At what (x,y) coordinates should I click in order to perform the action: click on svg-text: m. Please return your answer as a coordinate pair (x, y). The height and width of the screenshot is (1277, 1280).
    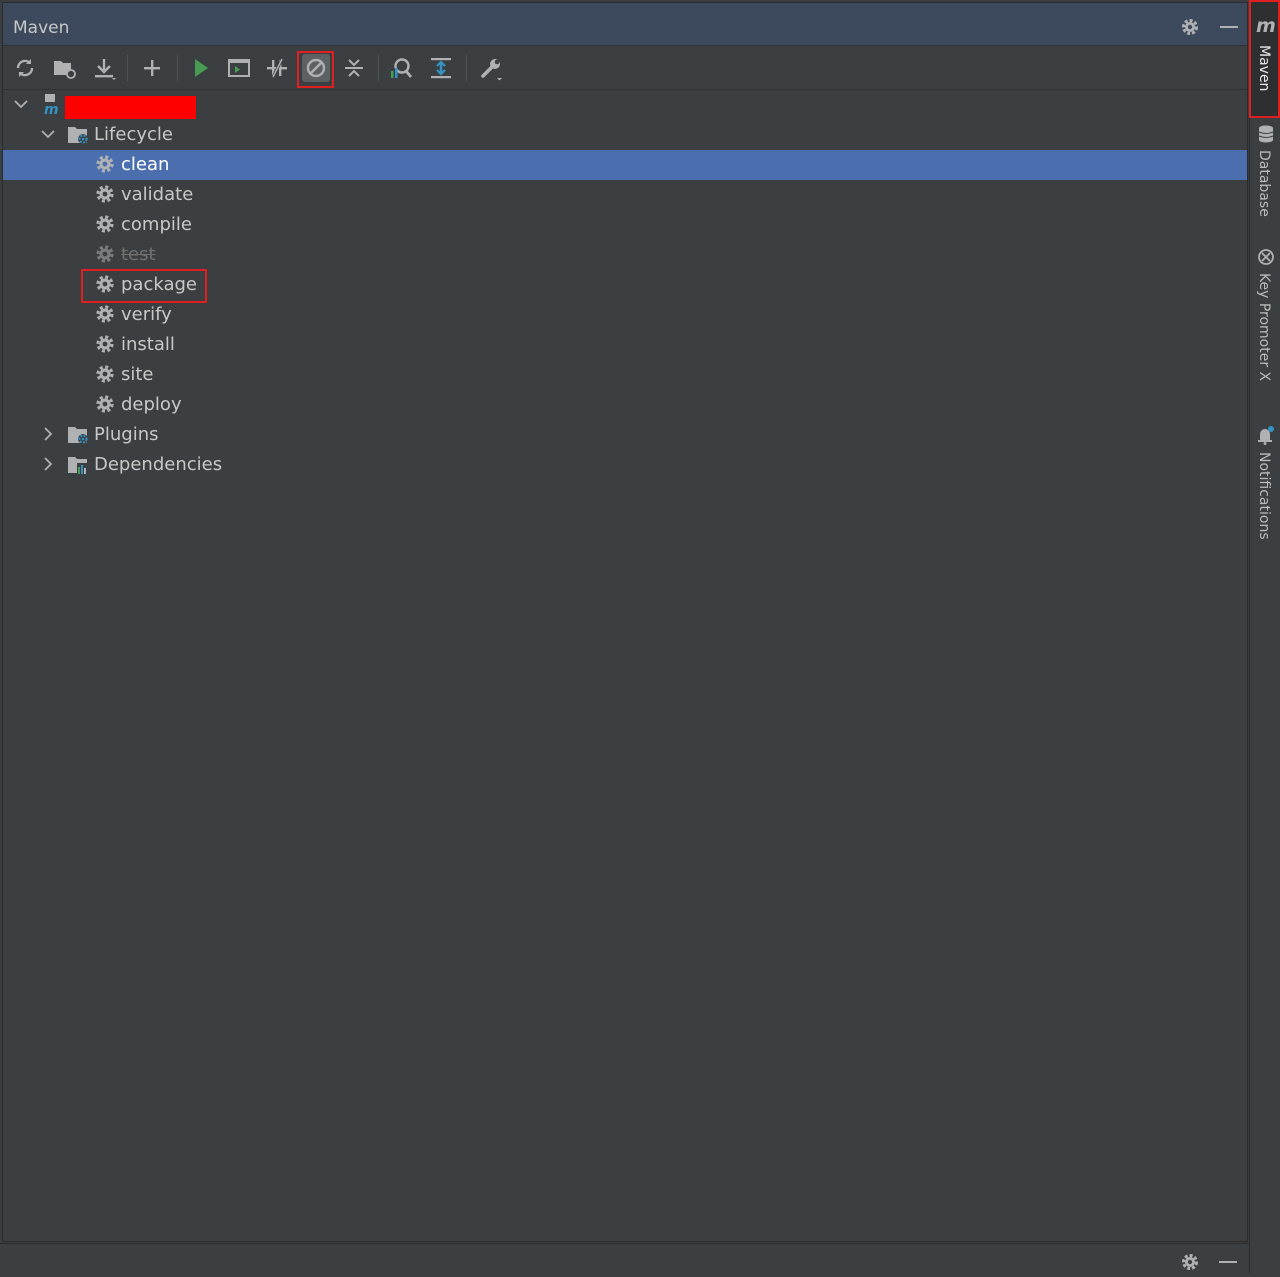
    Looking at the image, I should click on (51, 108).